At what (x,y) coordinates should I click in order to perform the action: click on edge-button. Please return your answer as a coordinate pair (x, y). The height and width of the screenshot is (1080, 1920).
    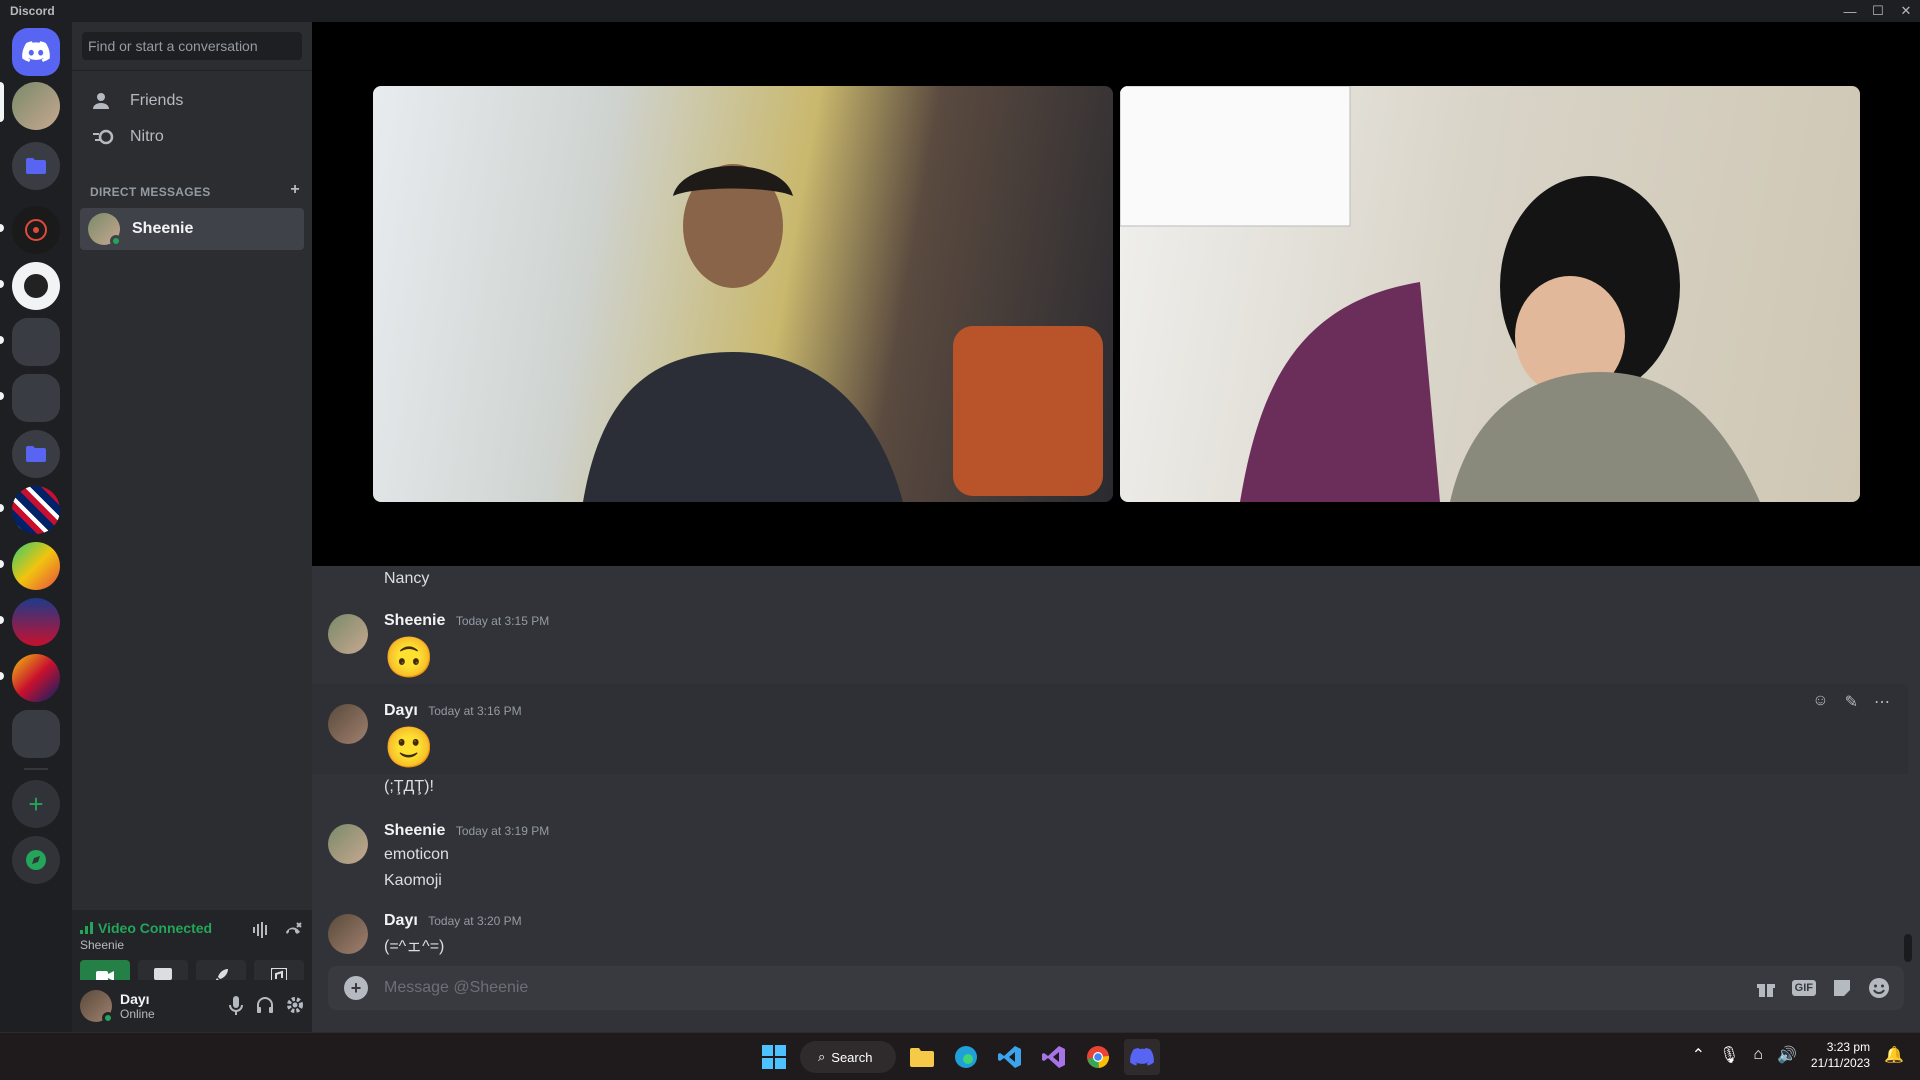
    Looking at the image, I should click on (966, 1057).